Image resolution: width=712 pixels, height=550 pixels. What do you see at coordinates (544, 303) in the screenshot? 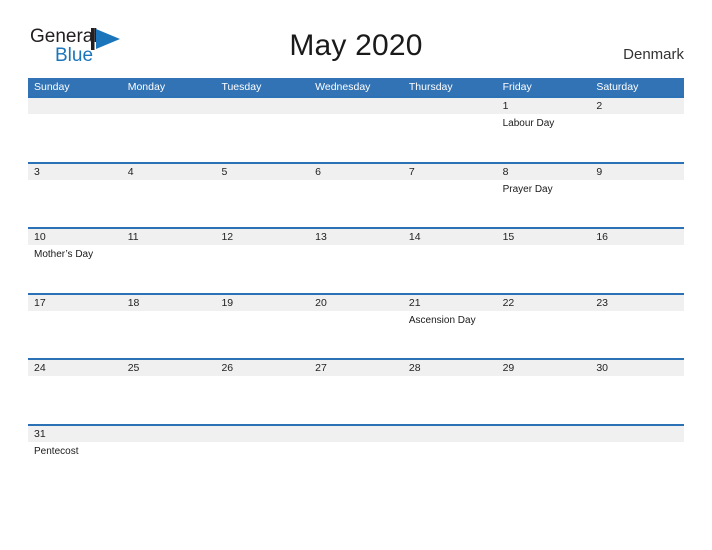
I see `day-number: 22` at bounding box center [544, 303].